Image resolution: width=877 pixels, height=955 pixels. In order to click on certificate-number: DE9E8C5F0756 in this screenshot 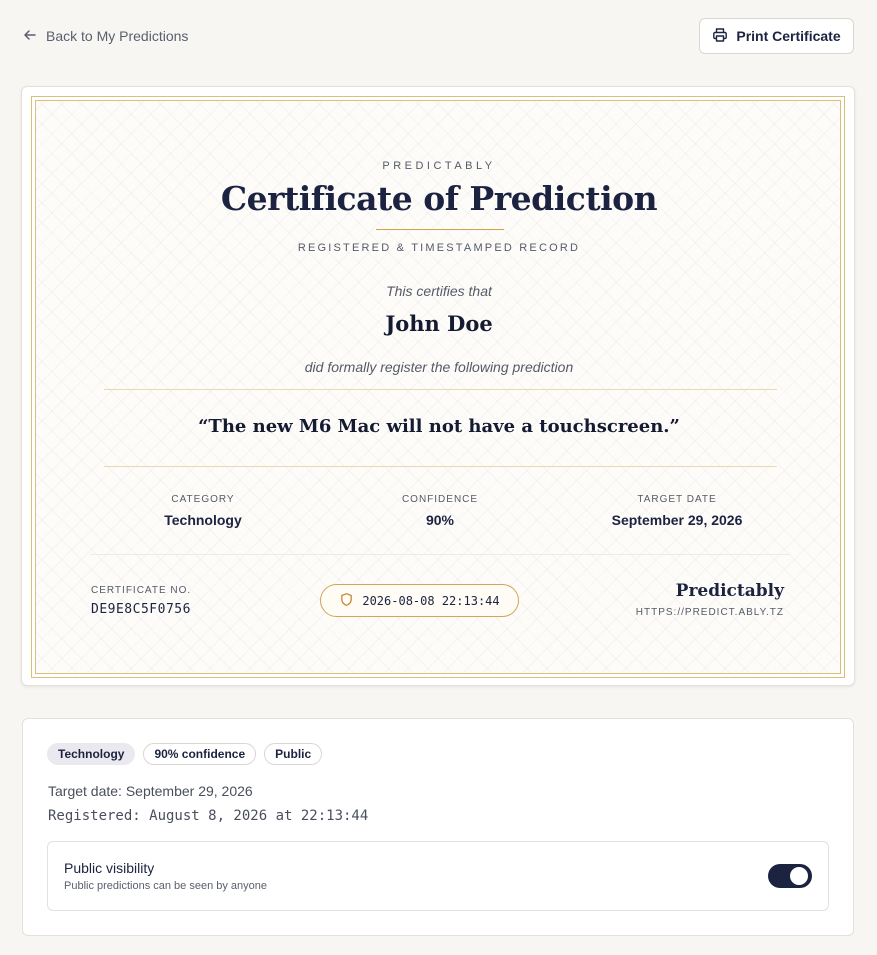, I will do `click(141, 609)`.